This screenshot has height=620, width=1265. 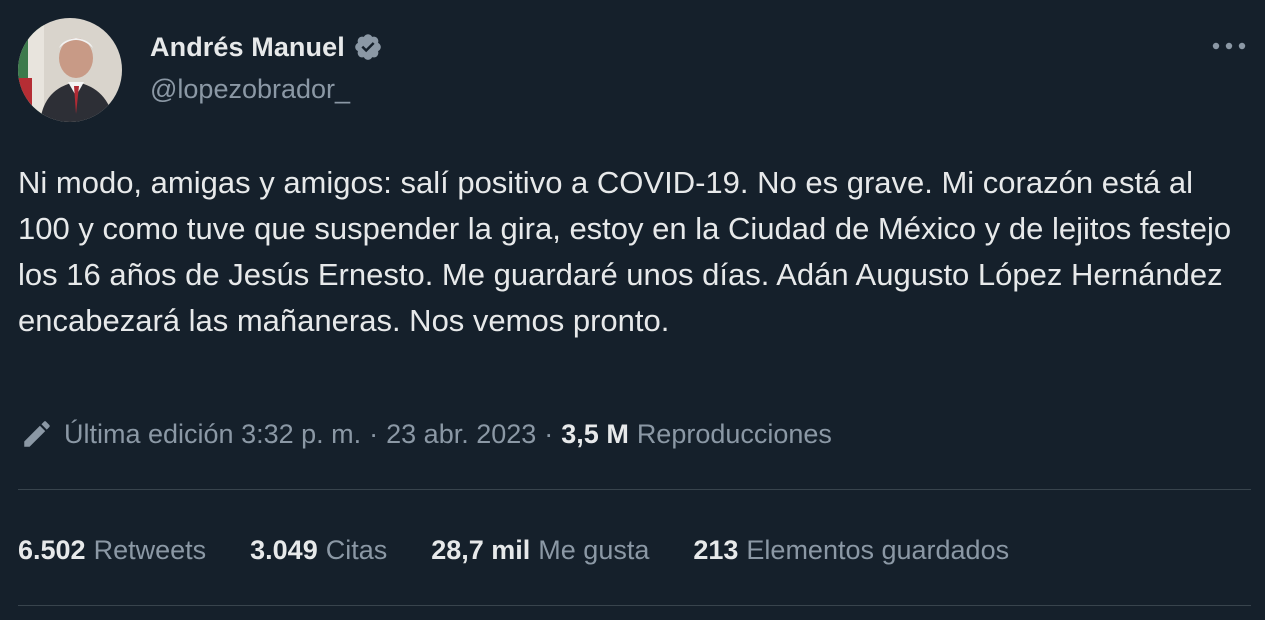 What do you see at coordinates (356, 549) in the screenshot?
I see `quotes-label: Citas` at bounding box center [356, 549].